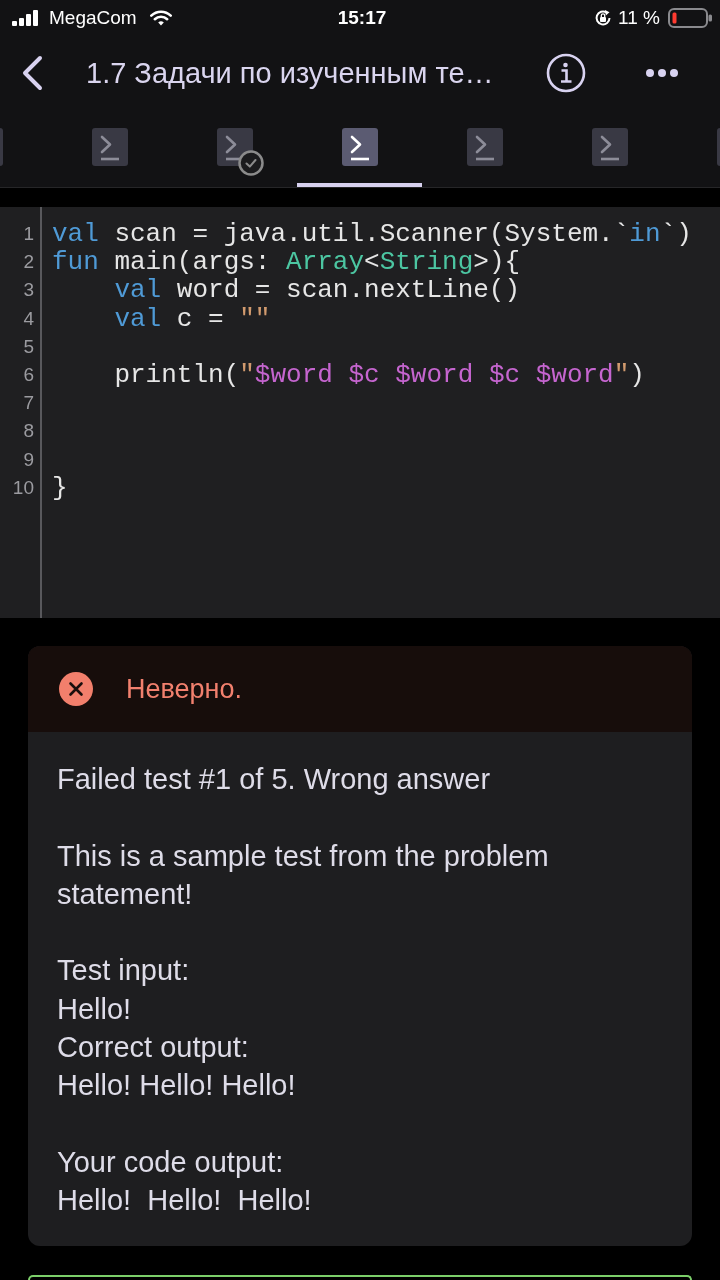 The height and width of the screenshot is (1280, 720). What do you see at coordinates (123, 971) in the screenshot?
I see `message-text: Test input:` at bounding box center [123, 971].